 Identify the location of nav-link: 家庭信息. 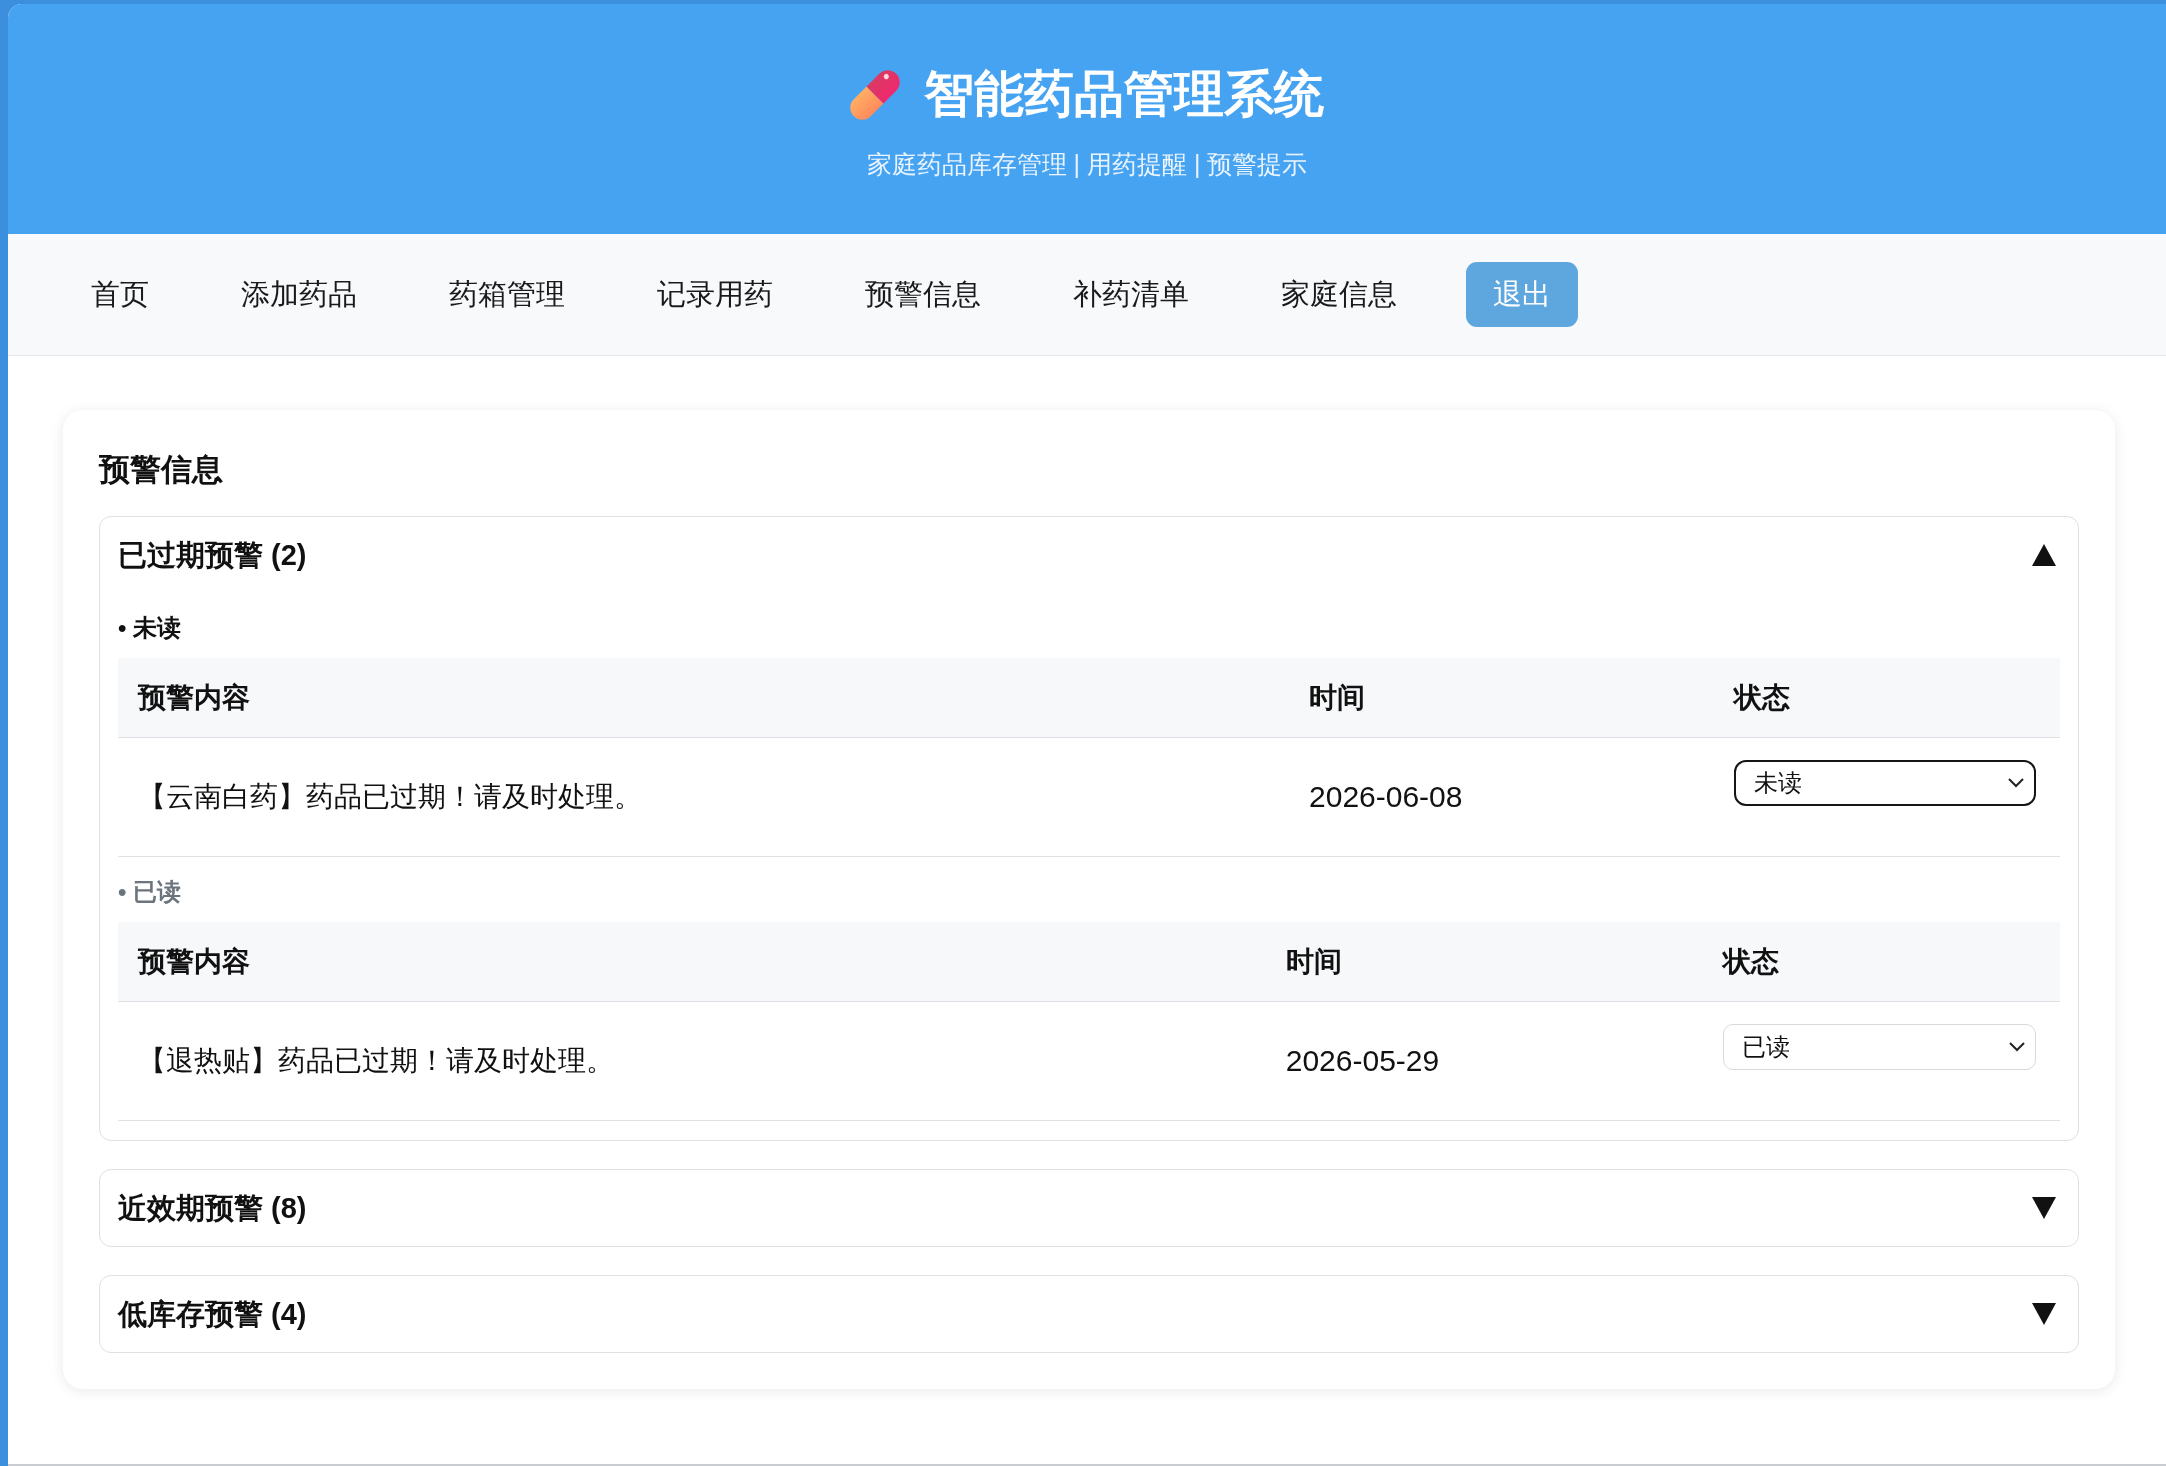
(1339, 294).